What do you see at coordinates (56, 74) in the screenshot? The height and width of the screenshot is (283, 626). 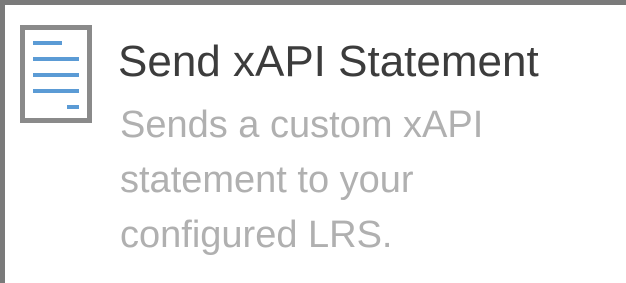 I see `document-lines-icon` at bounding box center [56, 74].